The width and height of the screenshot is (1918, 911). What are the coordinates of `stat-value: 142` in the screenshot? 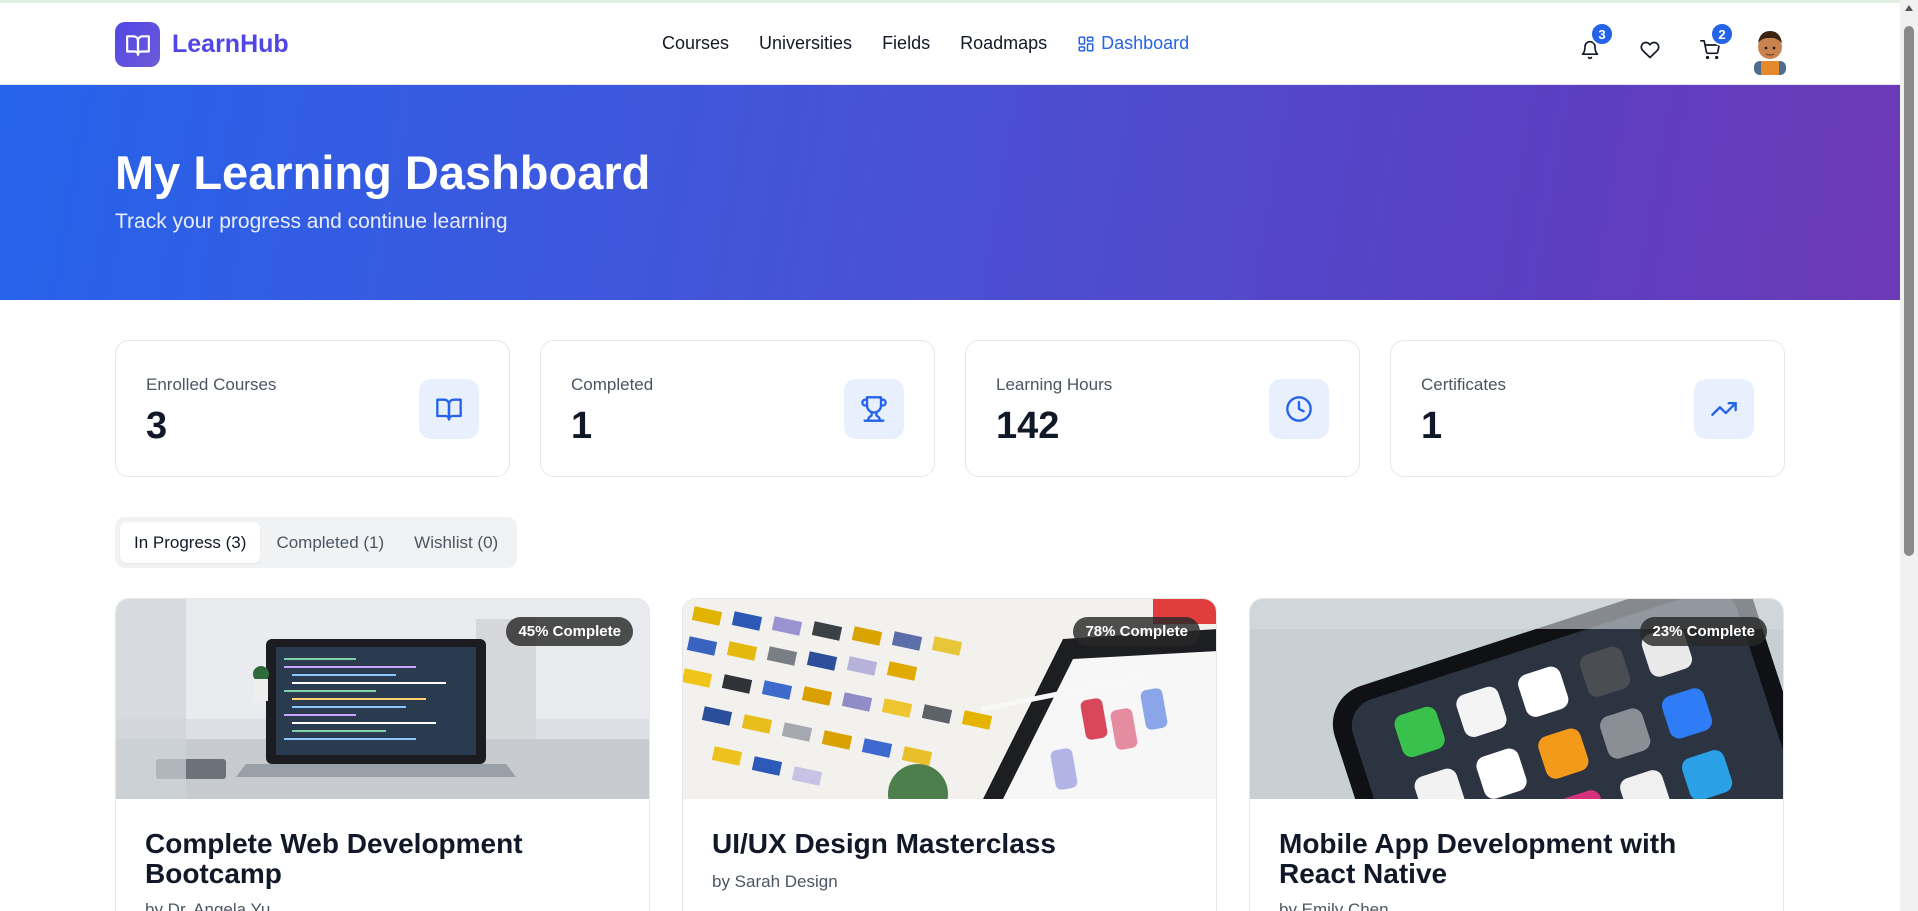 It's located at (1028, 426).